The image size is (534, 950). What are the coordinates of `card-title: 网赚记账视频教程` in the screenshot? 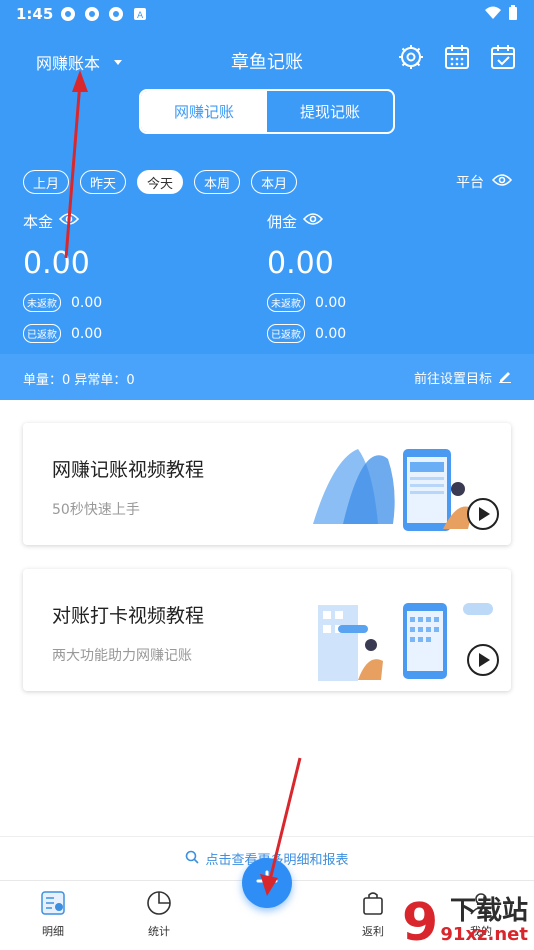 It's located at (128, 470).